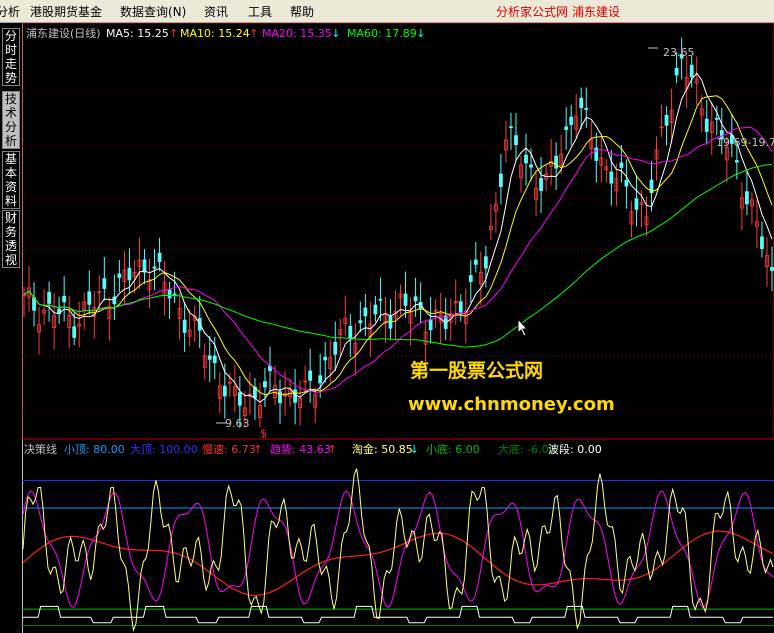  What do you see at coordinates (302, 11) in the screenshot?
I see `menu-item-5: 帮助` at bounding box center [302, 11].